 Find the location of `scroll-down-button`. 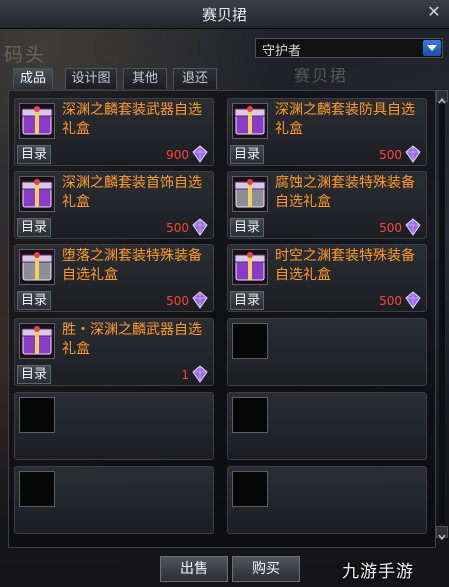

scroll-down-button is located at coordinates (442, 533).